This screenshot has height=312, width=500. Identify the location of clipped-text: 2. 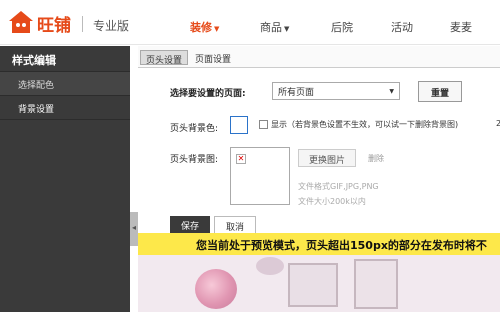
(498, 123).